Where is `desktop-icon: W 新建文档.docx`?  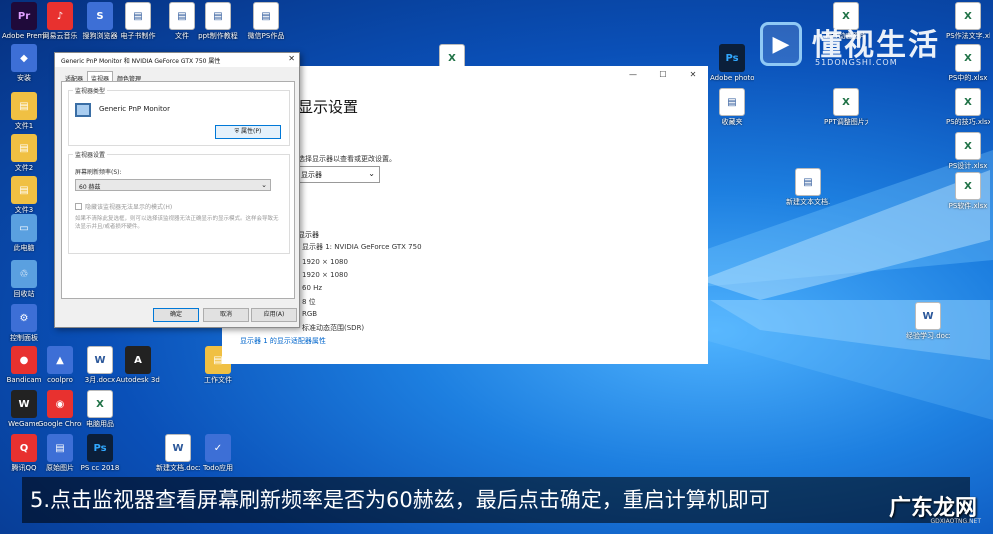
desktop-icon: W 新建文档.docx is located at coordinates (178, 453).